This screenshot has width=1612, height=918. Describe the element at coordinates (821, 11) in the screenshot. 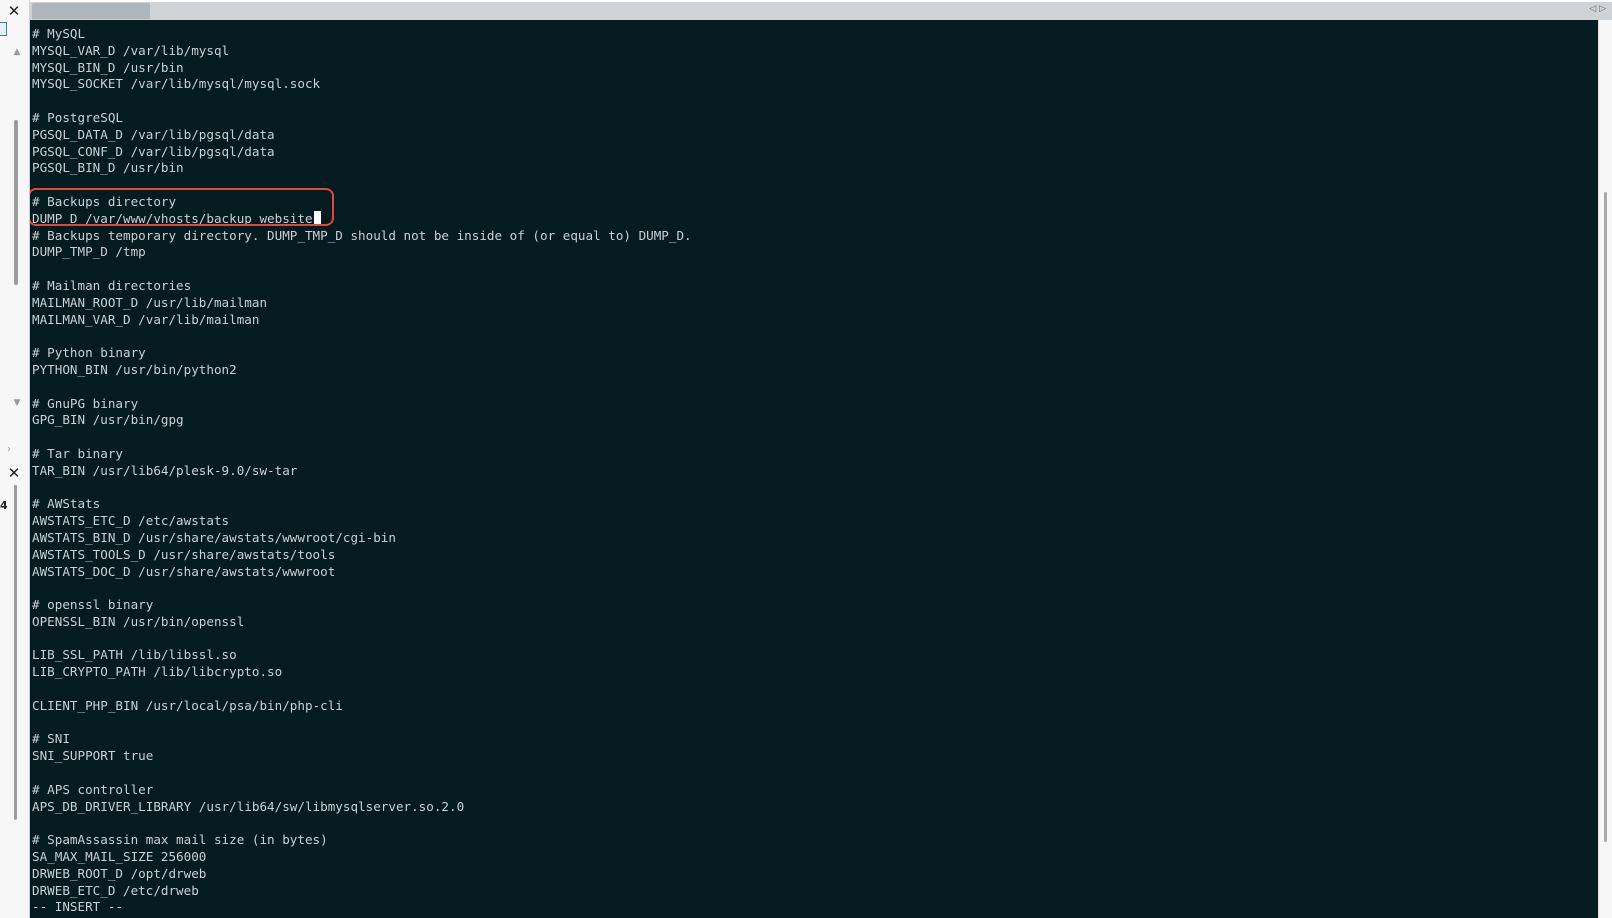

I see `terminal-tab-strip: ◁ ▷` at that location.